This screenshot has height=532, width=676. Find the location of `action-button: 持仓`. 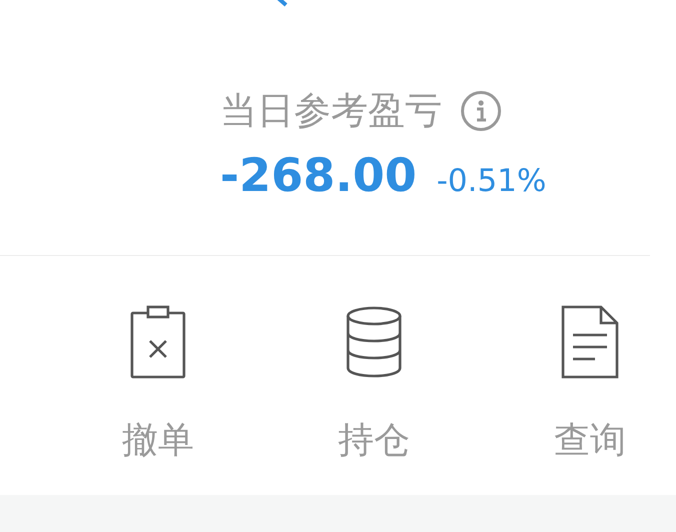

action-button: 持仓 is located at coordinates (374, 383).